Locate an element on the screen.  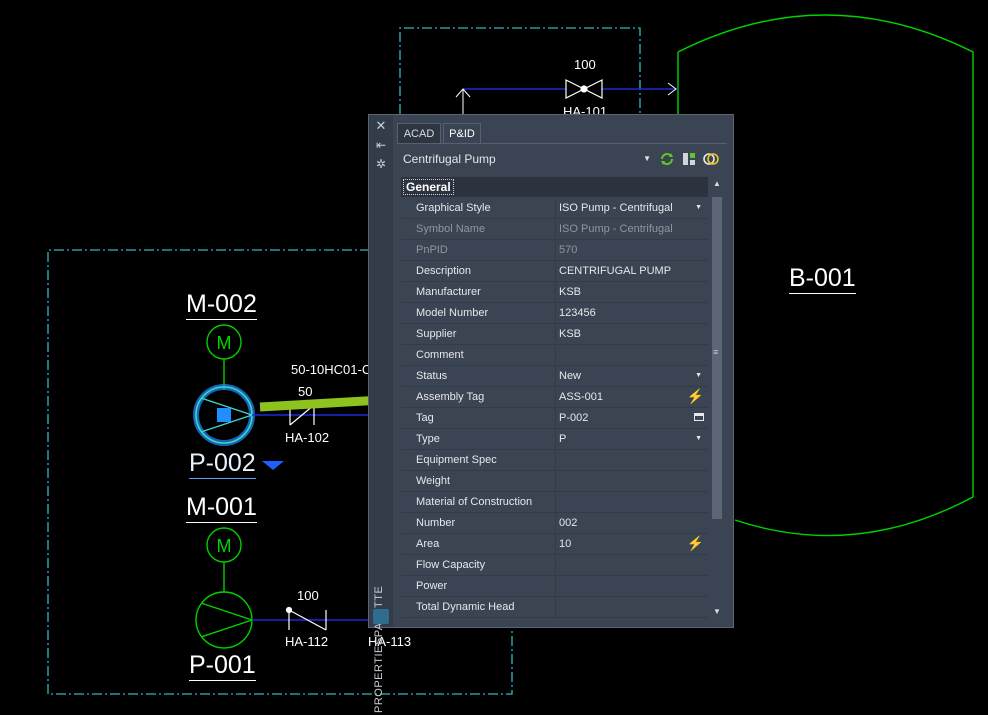
property-value: CENTRIFUGAL PUMP is located at coordinates (631, 271).